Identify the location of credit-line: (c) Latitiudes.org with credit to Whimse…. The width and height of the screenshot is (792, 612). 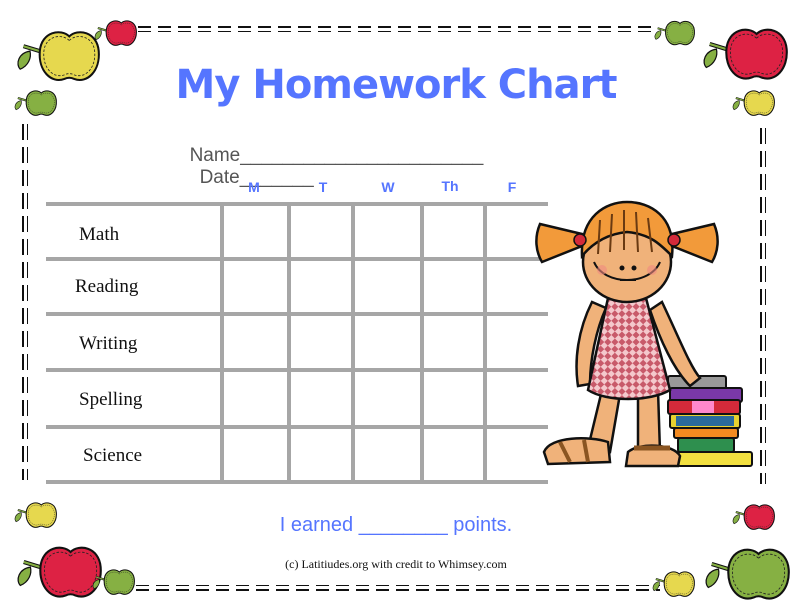
(396, 564).